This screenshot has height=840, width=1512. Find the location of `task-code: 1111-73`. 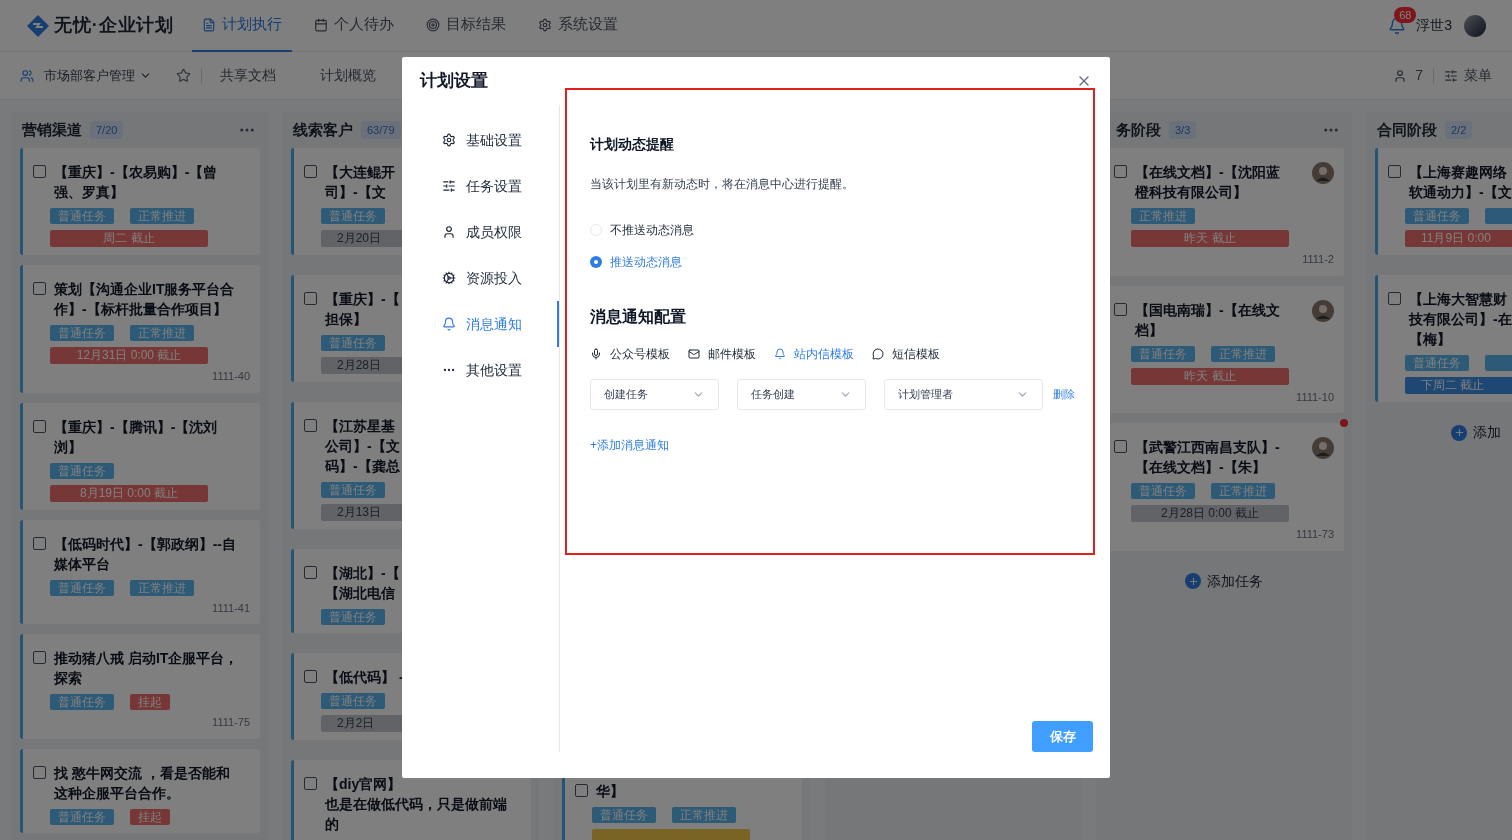

task-code: 1111-73 is located at coordinates (1315, 534).